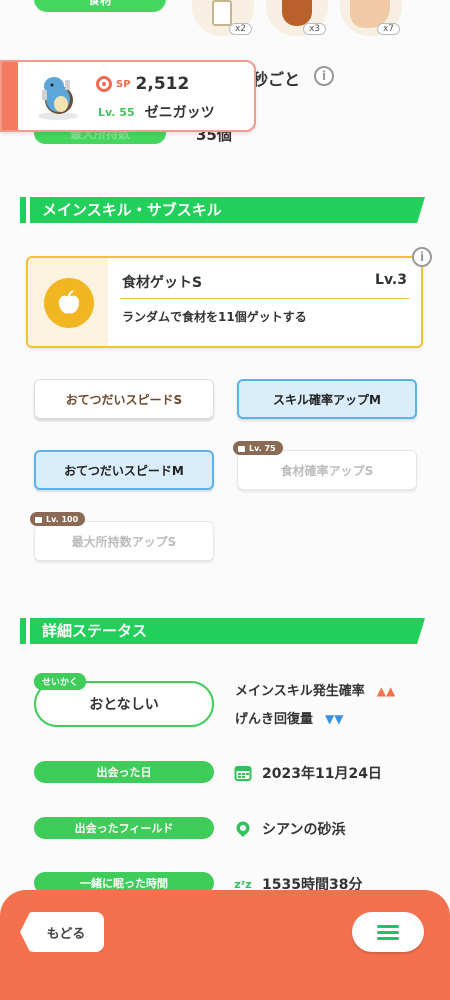 Image resolution: width=450 pixels, height=1000 pixels. Describe the element at coordinates (124, 470) in the screenshot. I see `sub-skill-3: おてつだいスピードM` at that location.